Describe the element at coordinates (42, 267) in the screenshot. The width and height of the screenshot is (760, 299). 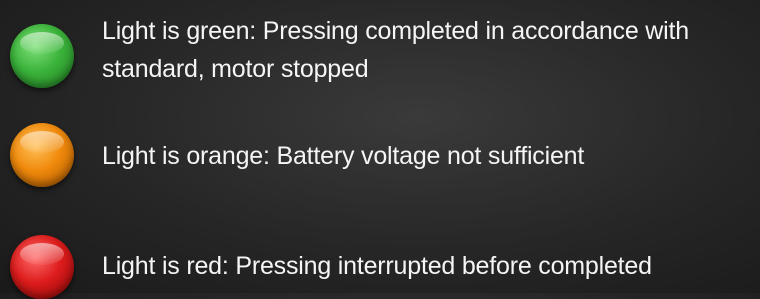
I see `red-light-icon` at that location.